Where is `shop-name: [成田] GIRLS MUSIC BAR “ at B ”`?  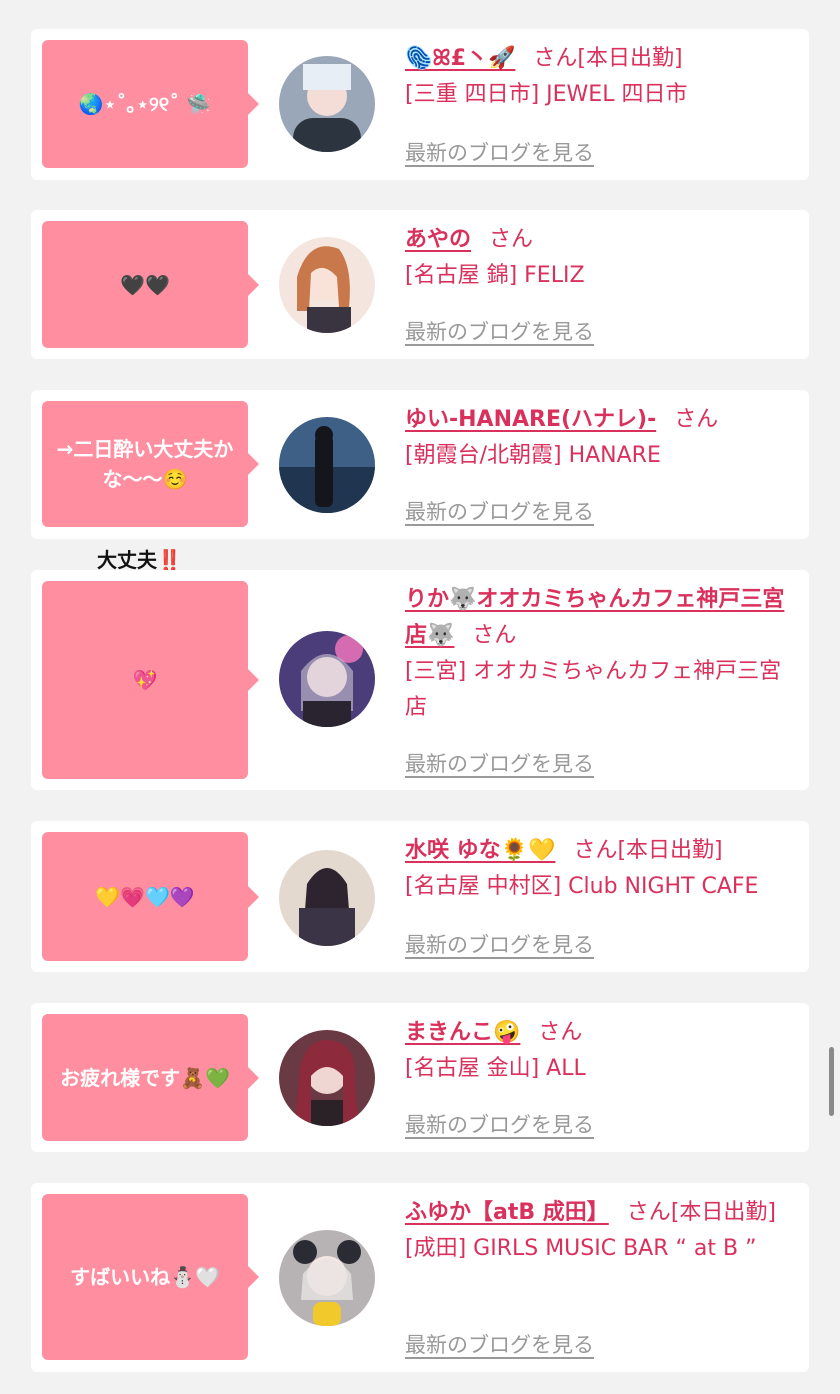
shop-name: [成田] GIRLS MUSIC BAR “ at B ” is located at coordinates (581, 1248).